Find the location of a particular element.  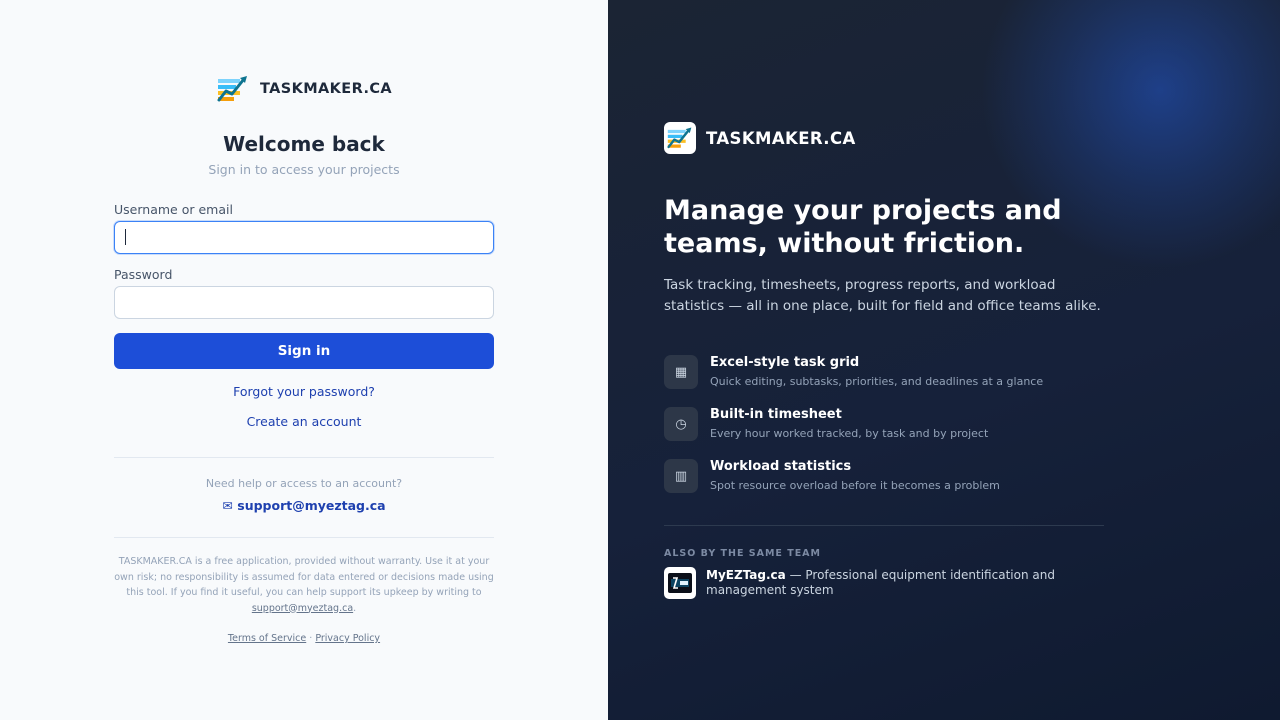

username-label: Username or email is located at coordinates (173, 209).